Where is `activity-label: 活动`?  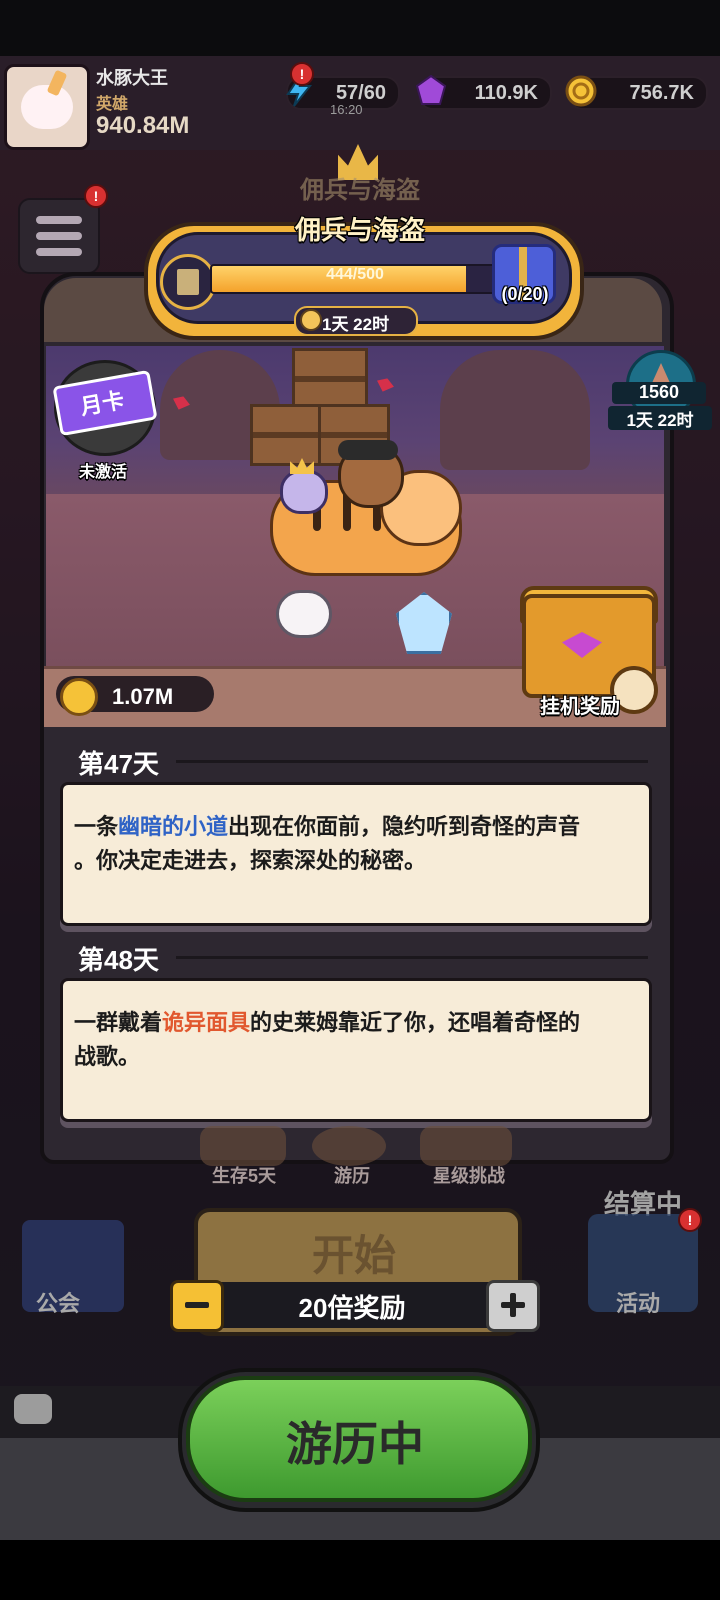 activity-label: 活动 is located at coordinates (638, 1303).